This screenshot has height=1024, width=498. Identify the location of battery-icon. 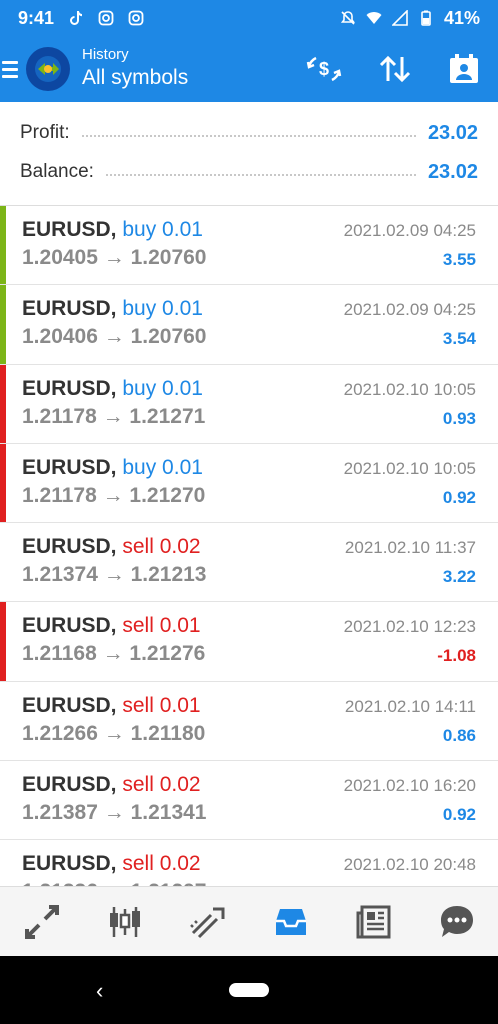
(426, 18).